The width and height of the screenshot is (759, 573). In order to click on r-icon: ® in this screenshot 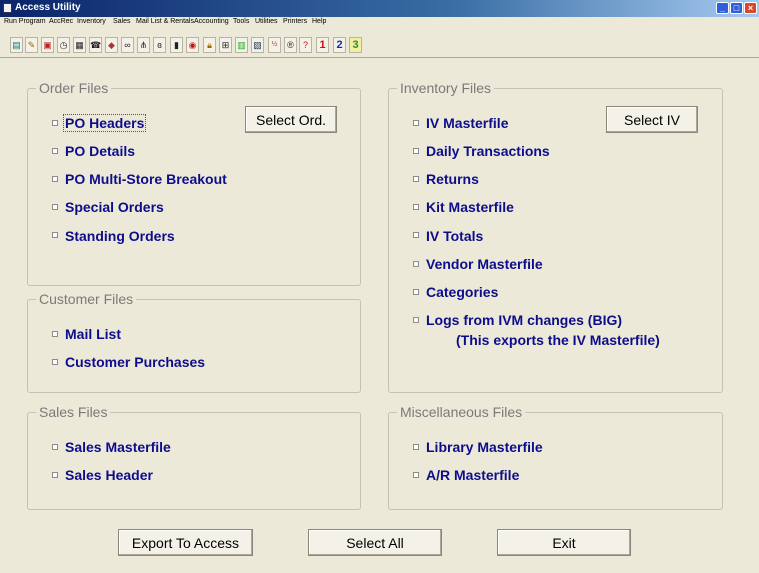, I will do `click(290, 45)`.